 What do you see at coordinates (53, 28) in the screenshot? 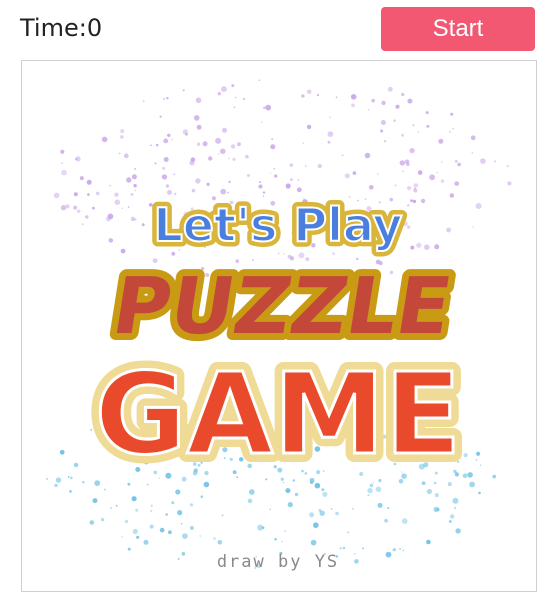
I see `timer-label: Time:` at bounding box center [53, 28].